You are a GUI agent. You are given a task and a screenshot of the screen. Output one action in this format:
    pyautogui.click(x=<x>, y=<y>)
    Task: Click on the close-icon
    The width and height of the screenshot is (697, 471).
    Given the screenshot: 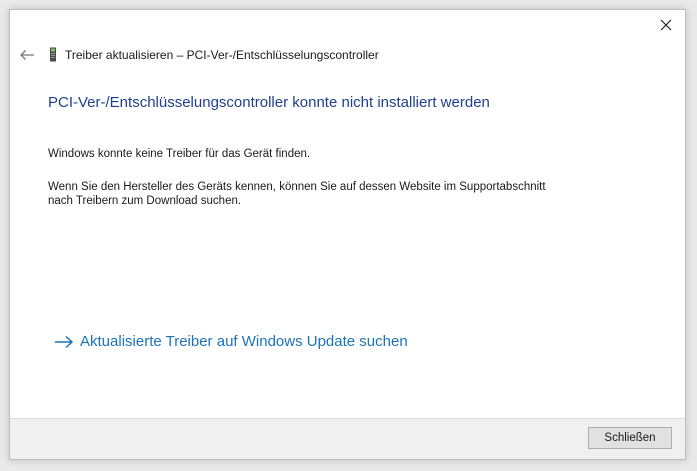 What is the action you would take?
    pyautogui.click(x=666, y=25)
    